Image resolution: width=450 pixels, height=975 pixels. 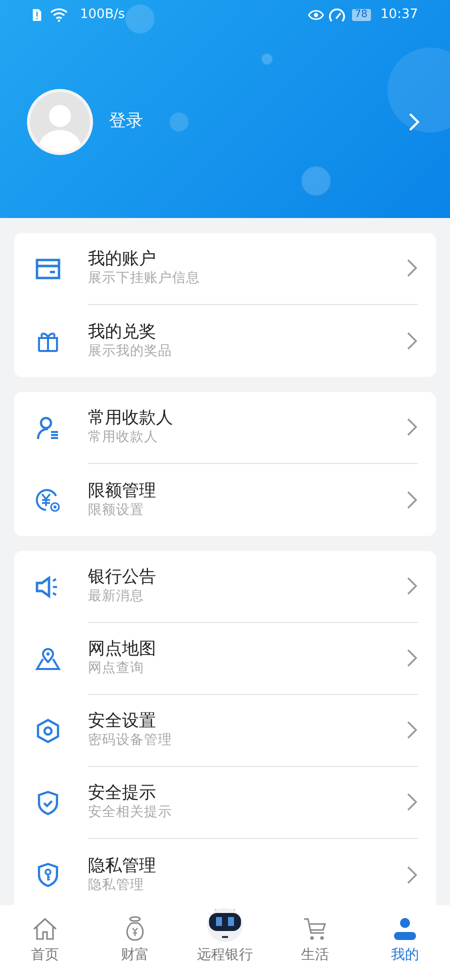 I want to click on item-title: 网点地图, so click(x=122, y=649).